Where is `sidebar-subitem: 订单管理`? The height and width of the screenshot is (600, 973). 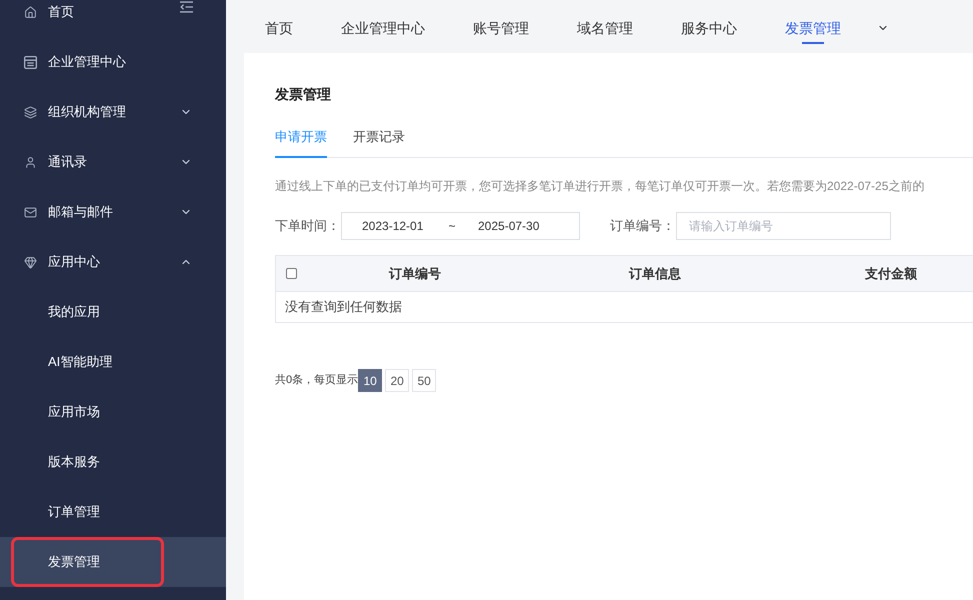 sidebar-subitem: 订单管理 is located at coordinates (113, 512).